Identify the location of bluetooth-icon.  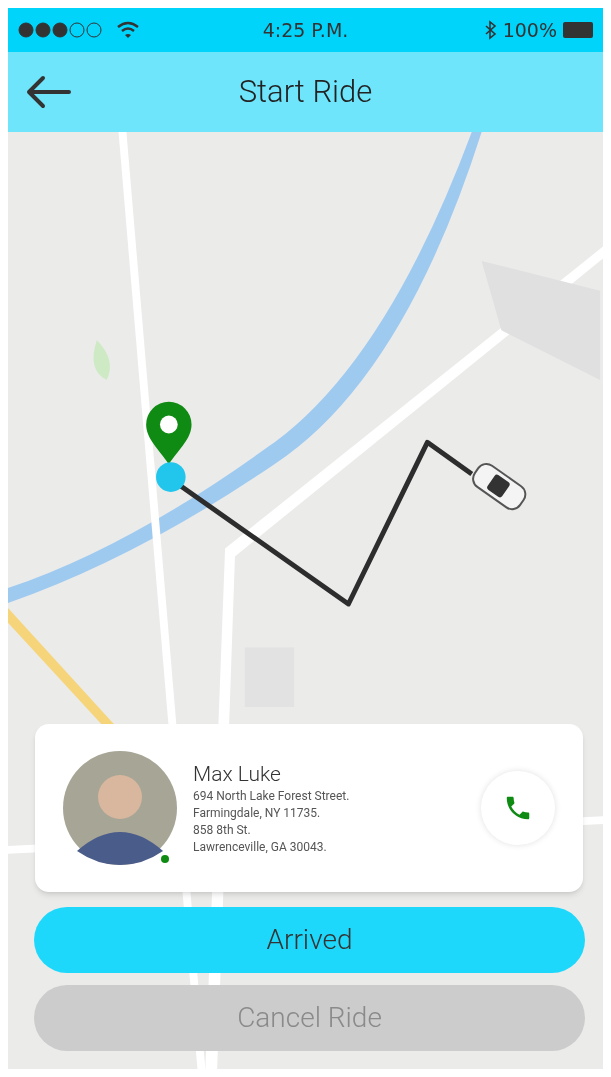
(490, 30).